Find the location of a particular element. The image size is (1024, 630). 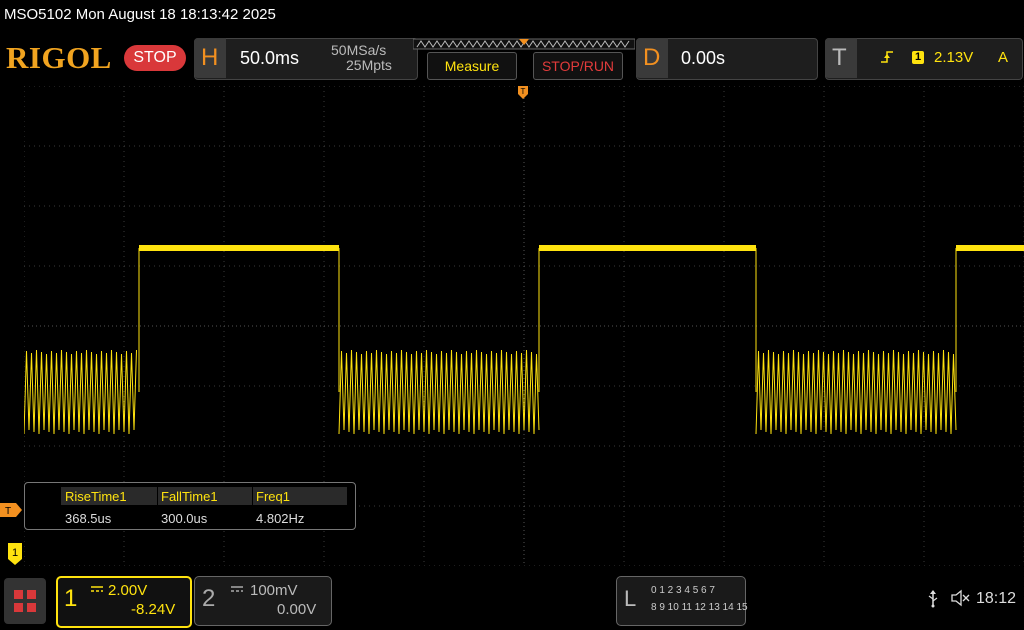

grid-menu-icon is located at coordinates (25, 601).